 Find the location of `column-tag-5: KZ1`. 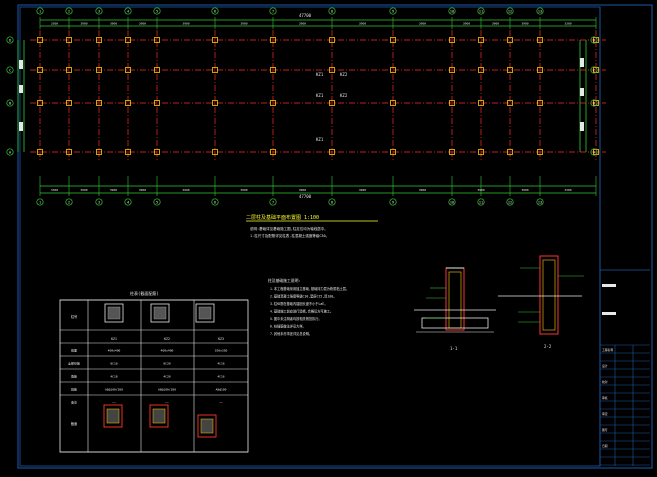

column-tag-5: KZ1 is located at coordinates (320, 139).